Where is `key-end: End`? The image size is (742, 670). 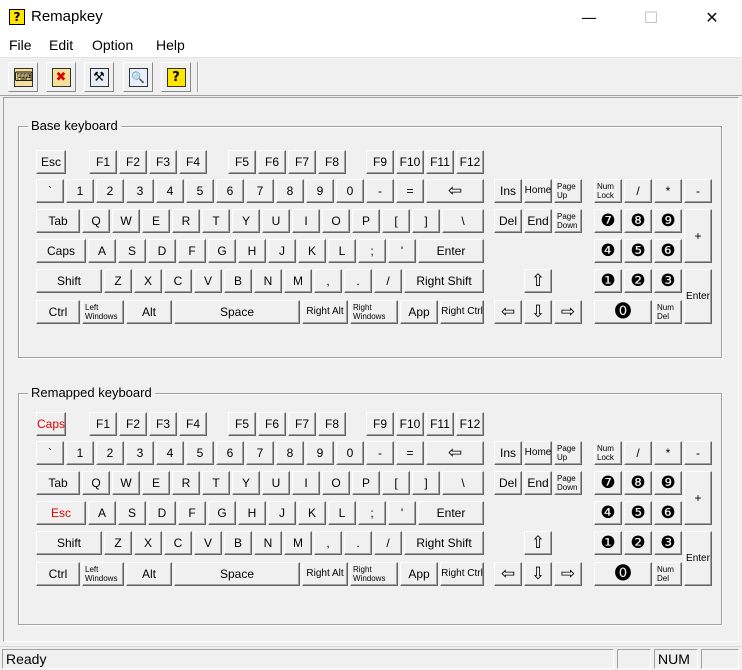 key-end: End is located at coordinates (538, 221).